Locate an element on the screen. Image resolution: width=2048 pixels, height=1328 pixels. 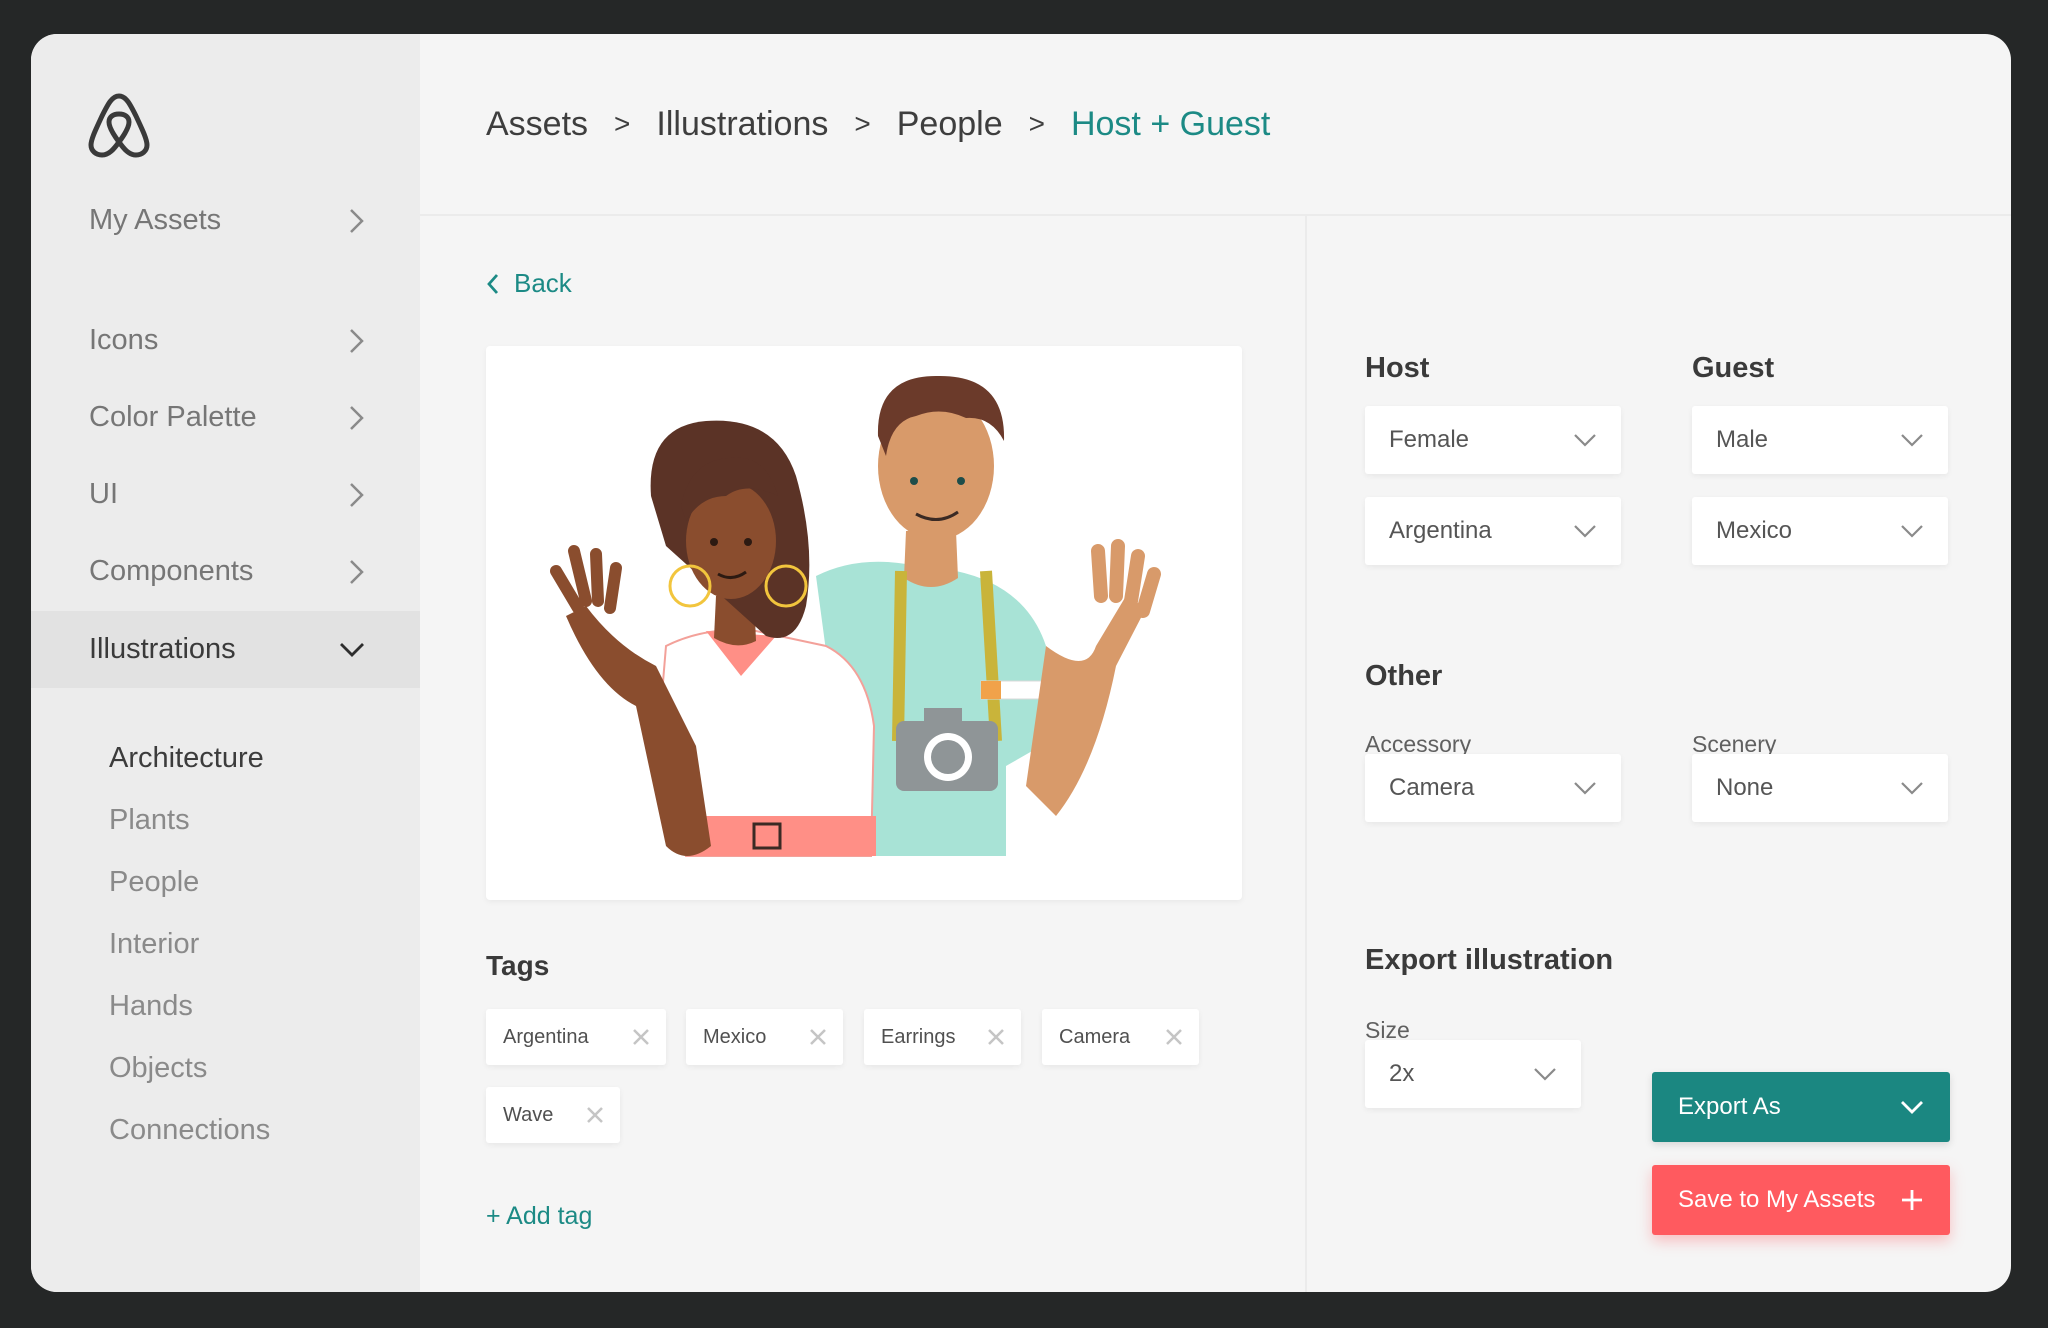
sidebar-subitem-architecture: Architecture is located at coordinates (186, 758).